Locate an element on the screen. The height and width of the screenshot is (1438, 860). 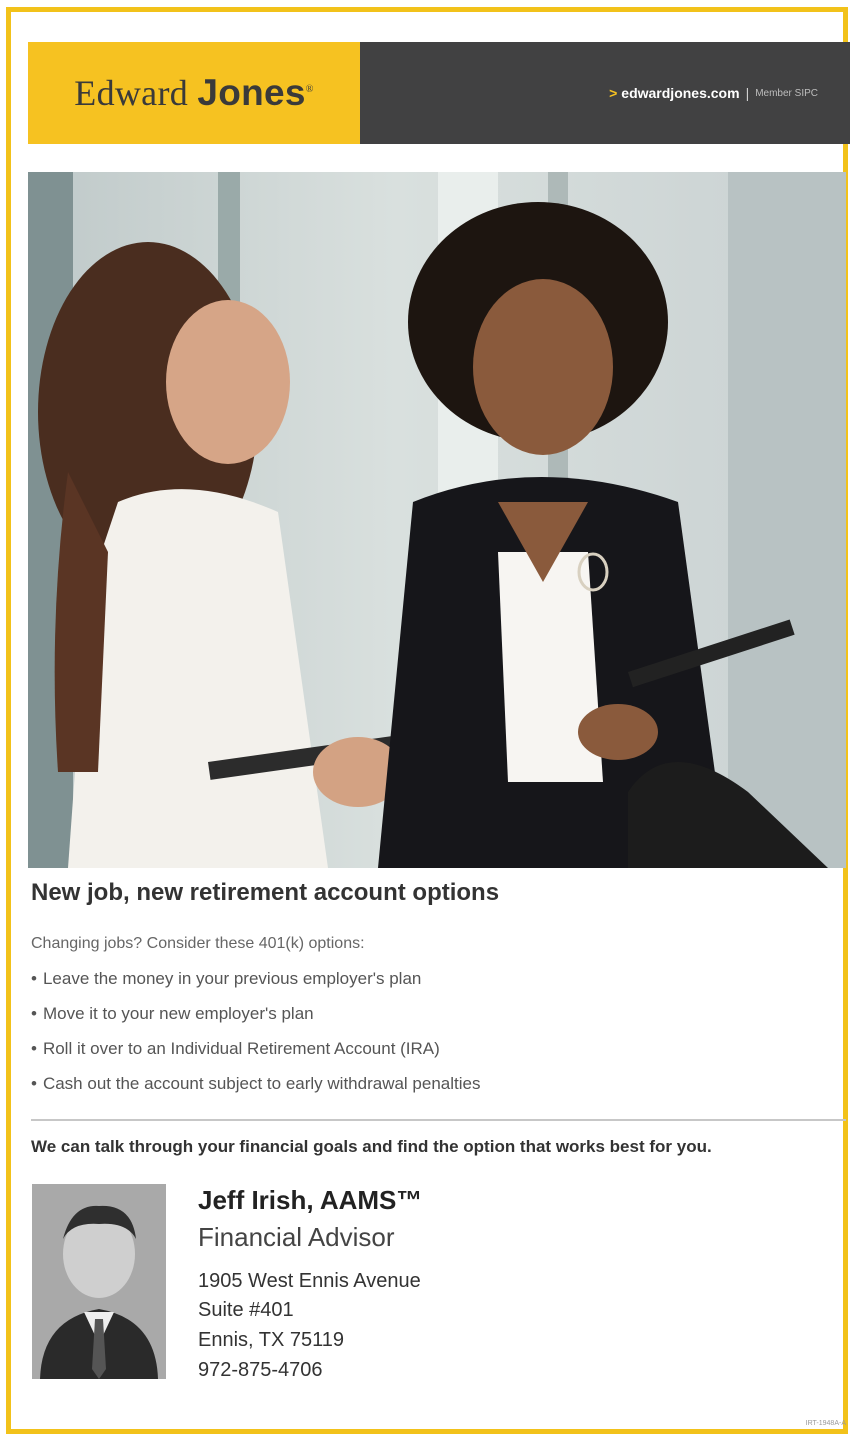
logo-first: Edward is located at coordinates (131, 93).